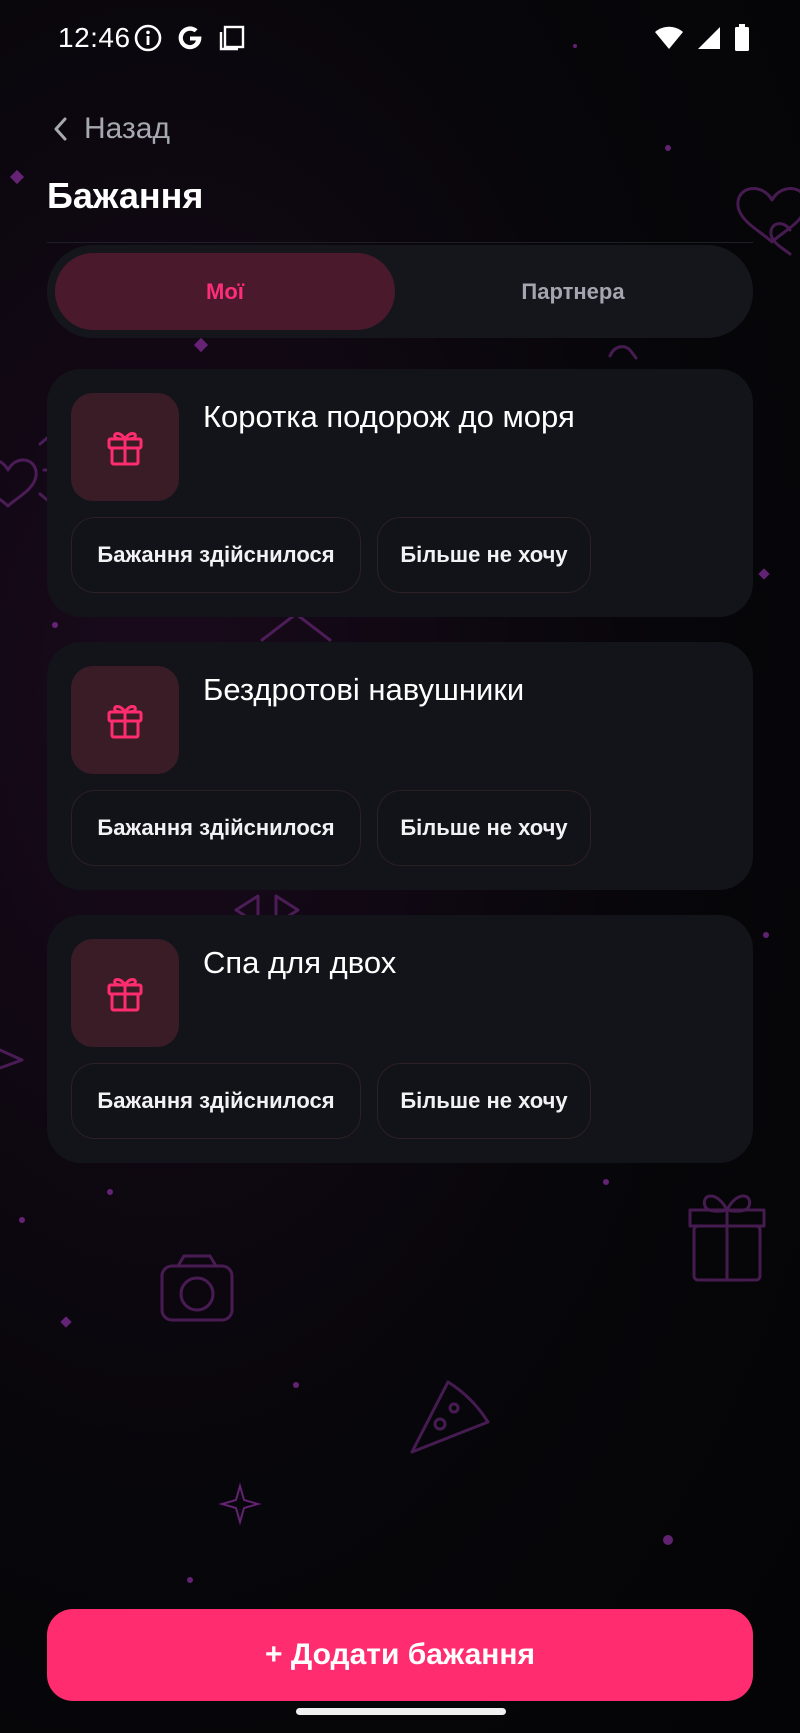 The image size is (800, 1733). What do you see at coordinates (60, 129) in the screenshot?
I see `chevron-left-icon` at bounding box center [60, 129].